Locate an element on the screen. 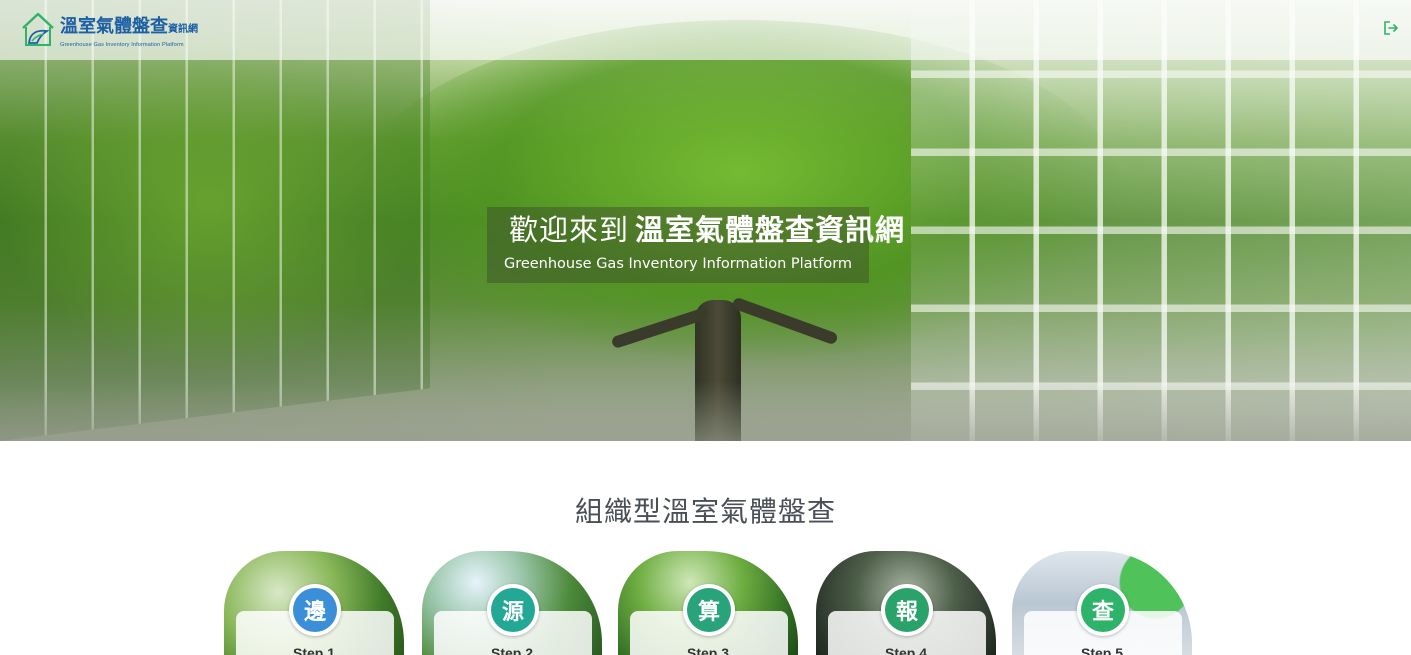 This screenshot has height=655, width=1411. hero-title-prefix: 歡迎來到 is located at coordinates (569, 230).